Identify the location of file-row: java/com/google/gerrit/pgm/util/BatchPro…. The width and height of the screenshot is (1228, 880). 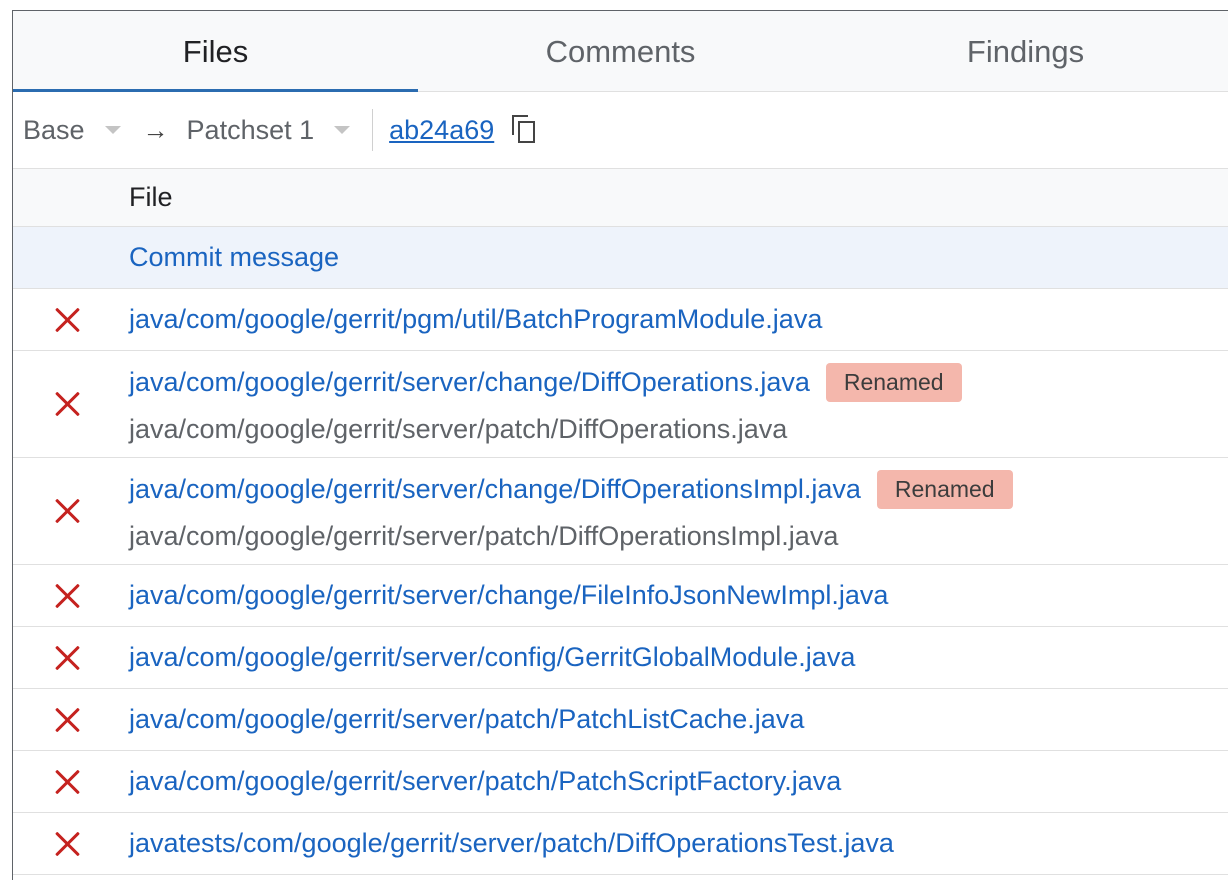
(620, 320).